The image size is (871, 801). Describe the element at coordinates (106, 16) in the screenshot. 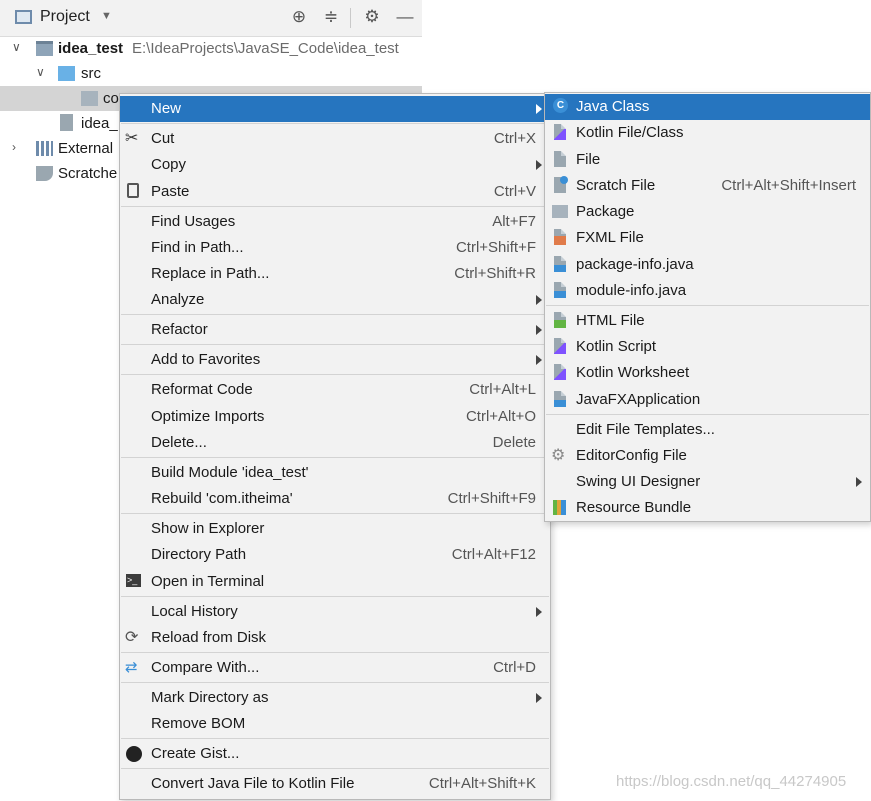

I see `chevron-down-icon: ▼` at that location.